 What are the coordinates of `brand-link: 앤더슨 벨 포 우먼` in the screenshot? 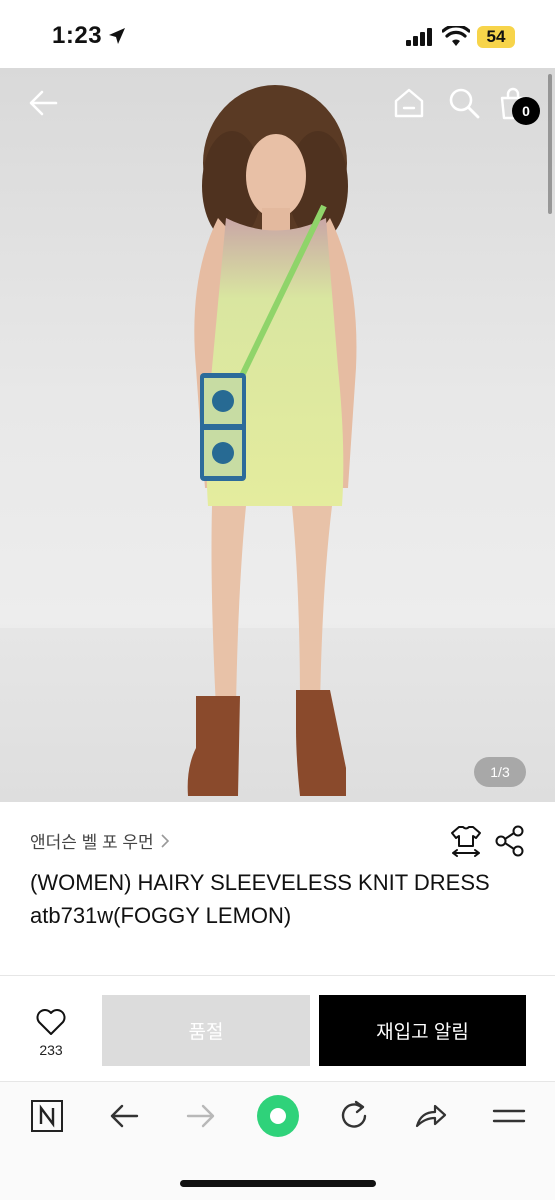 It's located at (100, 840).